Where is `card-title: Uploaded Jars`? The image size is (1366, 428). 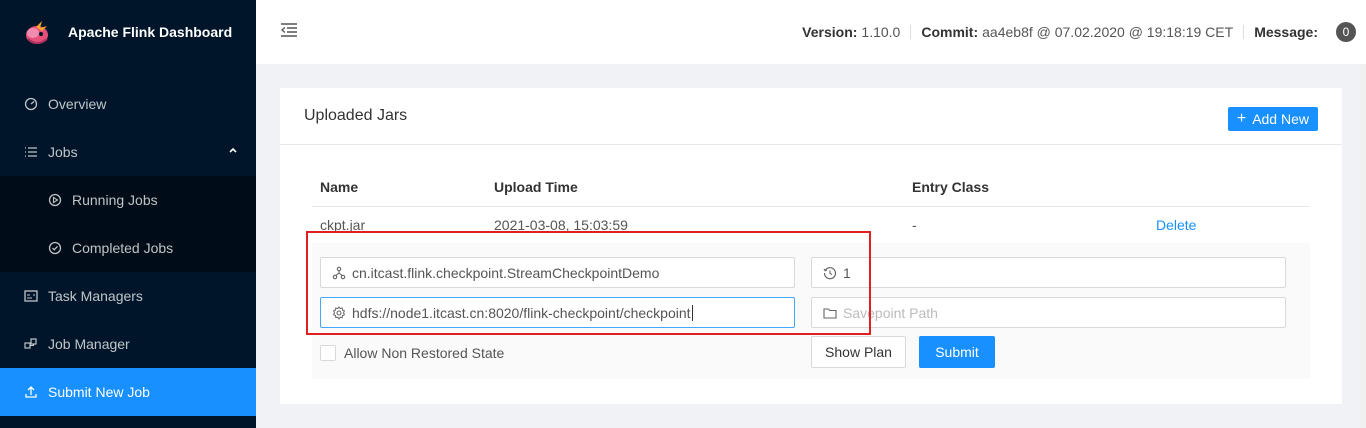 card-title: Uploaded Jars is located at coordinates (356, 115).